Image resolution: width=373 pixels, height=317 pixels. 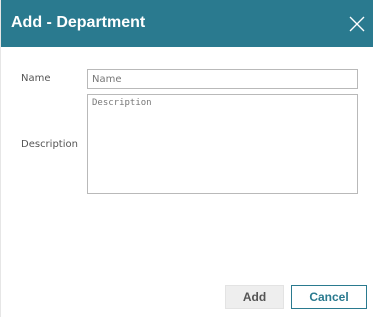 What do you see at coordinates (254, 297) in the screenshot?
I see `add-button: Add` at bounding box center [254, 297].